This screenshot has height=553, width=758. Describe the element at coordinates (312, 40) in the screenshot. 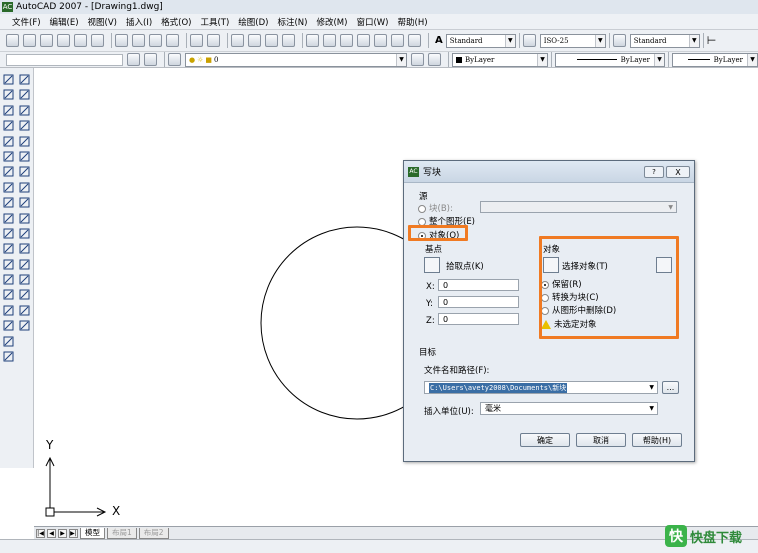

I see `properties-icon` at that location.